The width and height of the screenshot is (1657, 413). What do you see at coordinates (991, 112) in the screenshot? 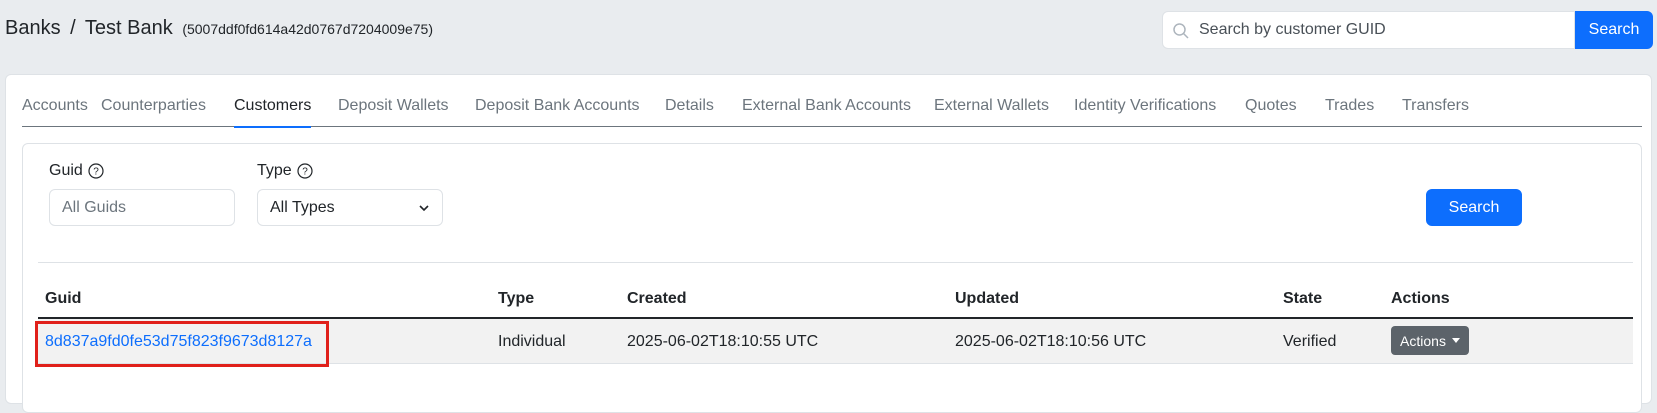
I see `tab-external-wallets: External Wallets` at bounding box center [991, 112].